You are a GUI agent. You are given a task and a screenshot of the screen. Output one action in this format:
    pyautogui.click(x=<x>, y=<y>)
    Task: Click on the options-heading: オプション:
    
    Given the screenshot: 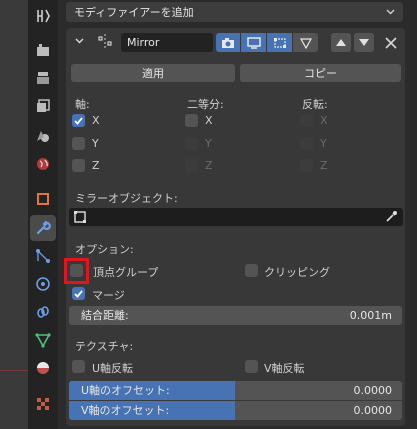 What is the action you would take?
    pyautogui.click(x=104, y=249)
    